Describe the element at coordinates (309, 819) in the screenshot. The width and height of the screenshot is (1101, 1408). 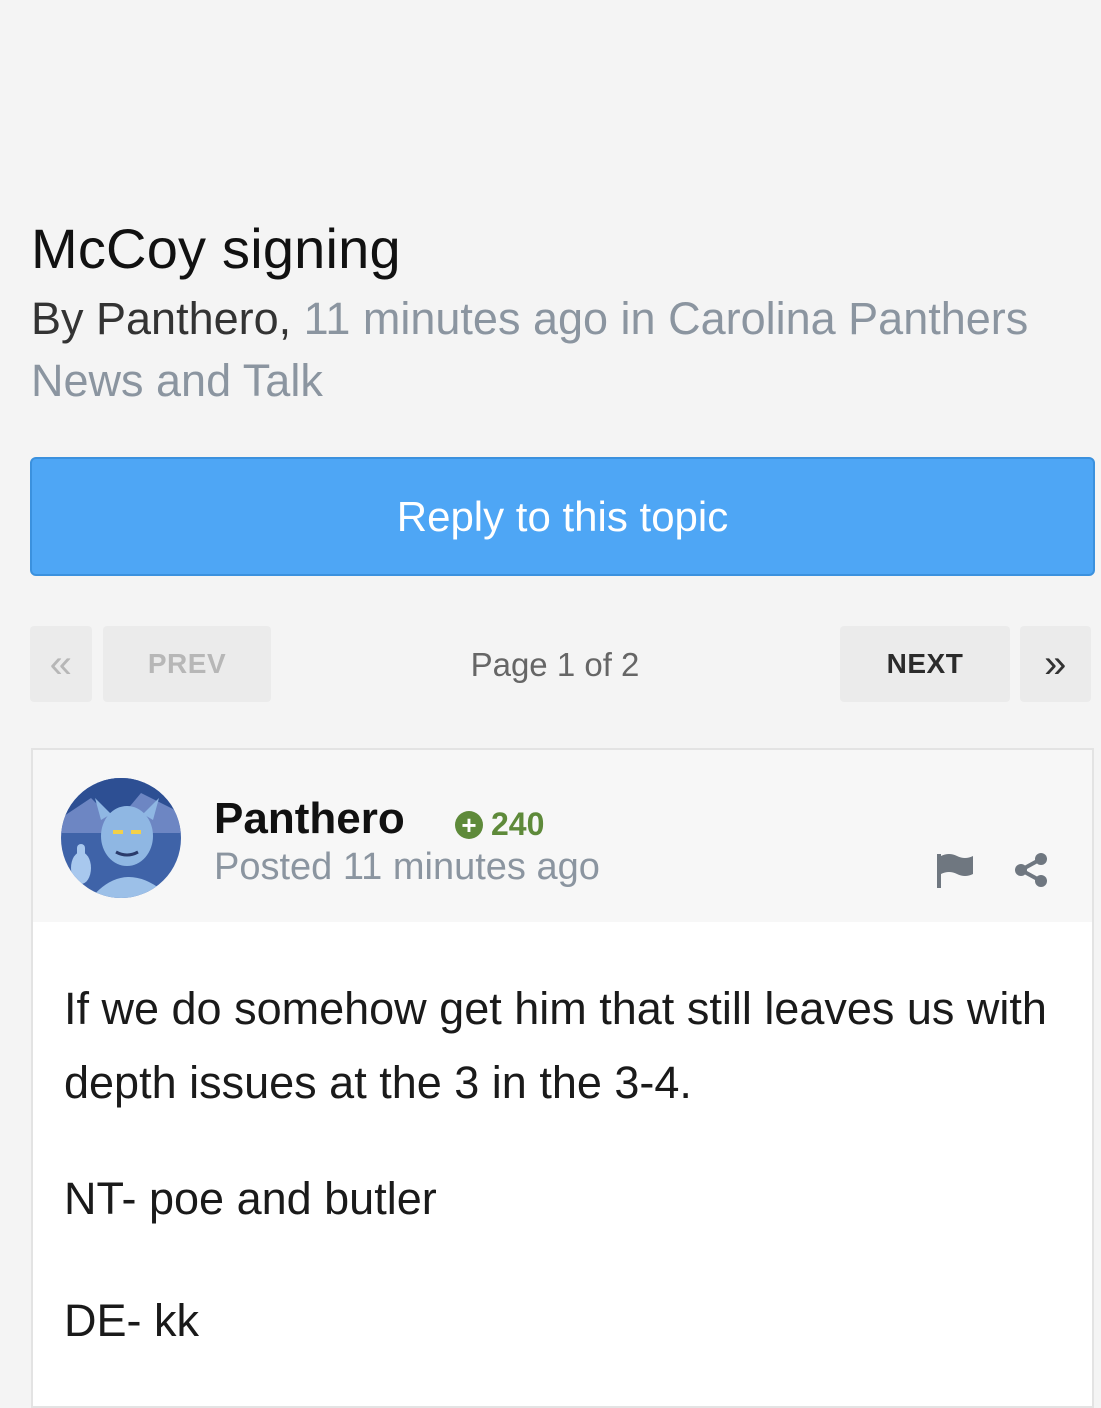
I see `post-author: Panthero` at that location.